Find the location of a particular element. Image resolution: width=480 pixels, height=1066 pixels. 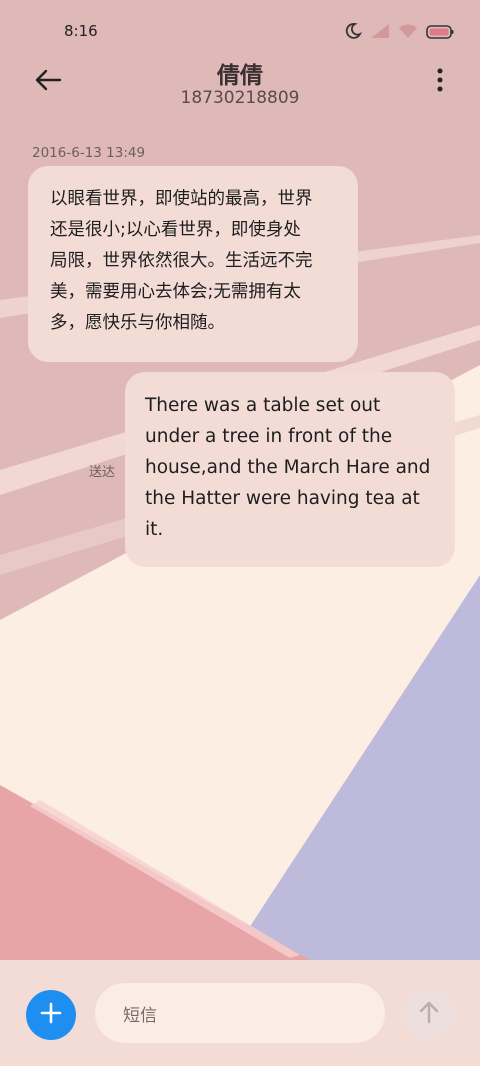

plus-icon is located at coordinates (51, 1015).